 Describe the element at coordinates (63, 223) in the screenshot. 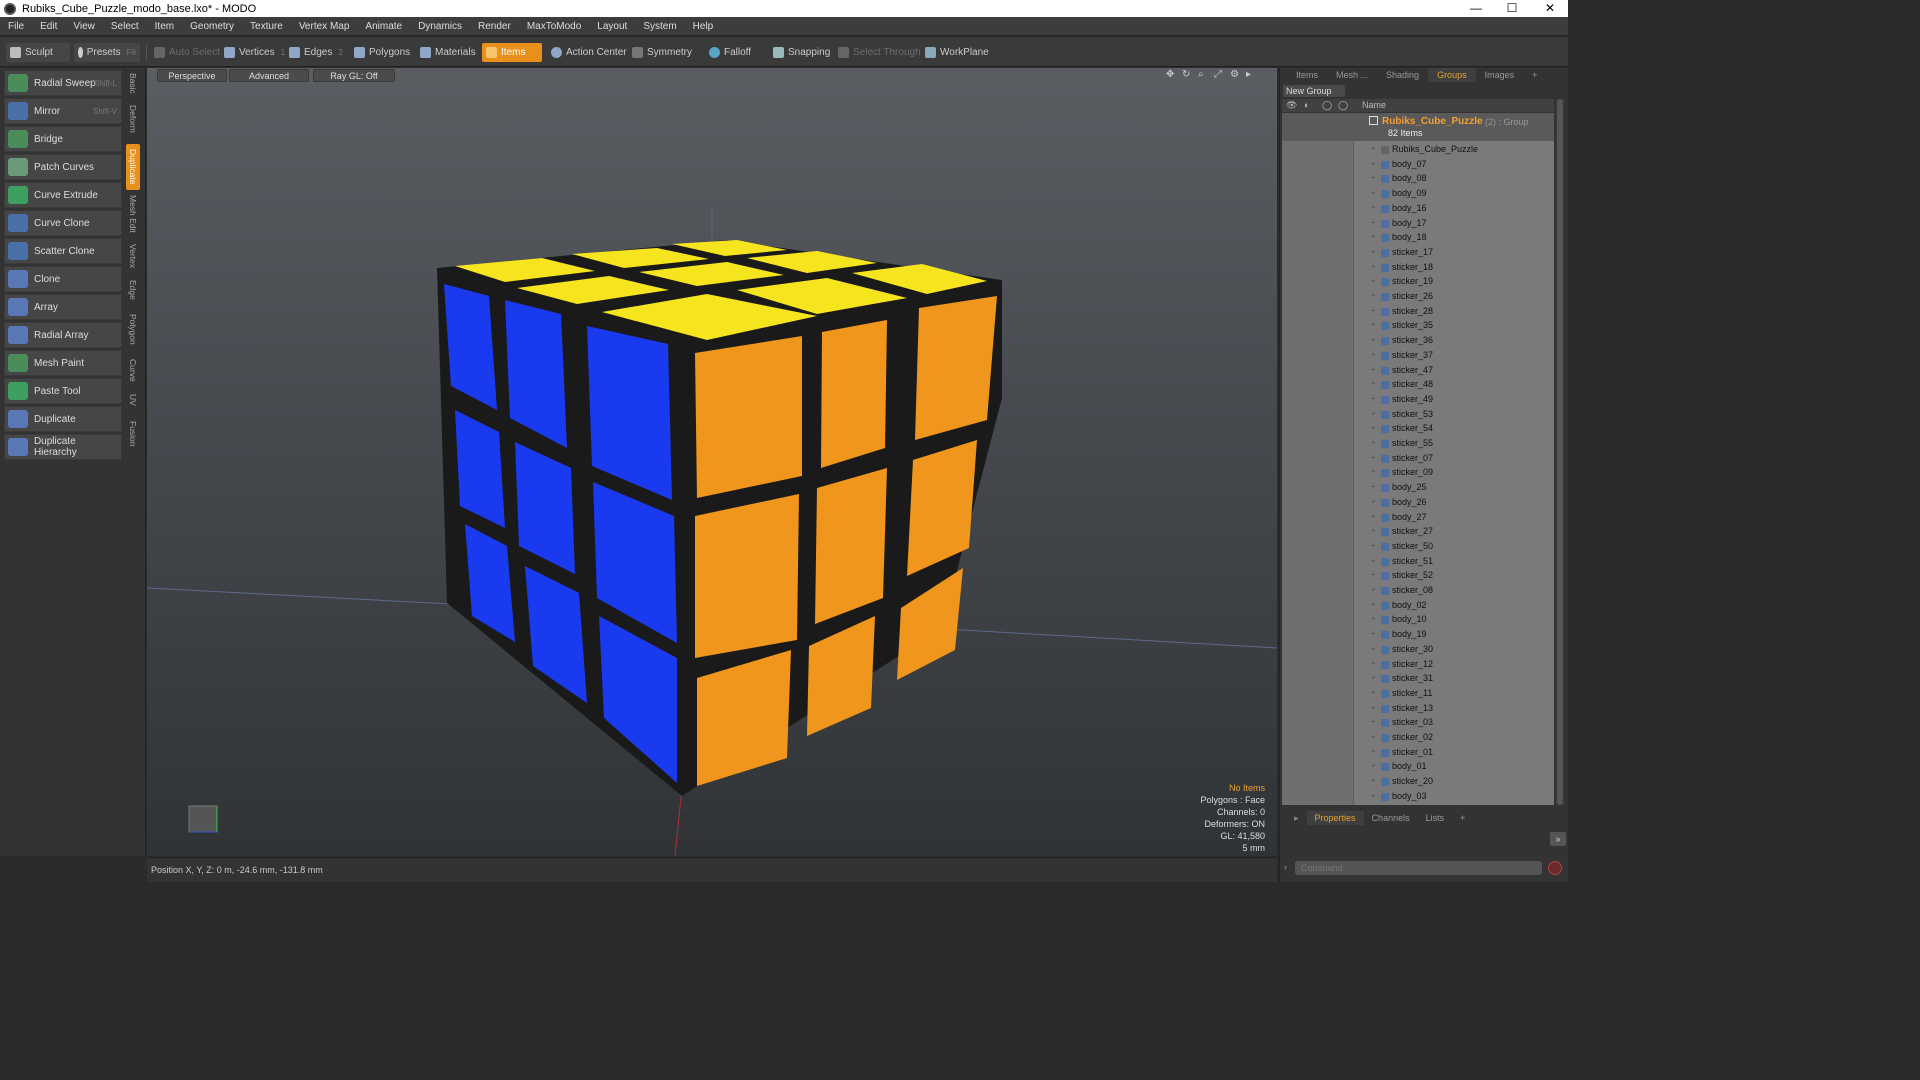

I see `tool-curve-clone: Curve Clone` at that location.